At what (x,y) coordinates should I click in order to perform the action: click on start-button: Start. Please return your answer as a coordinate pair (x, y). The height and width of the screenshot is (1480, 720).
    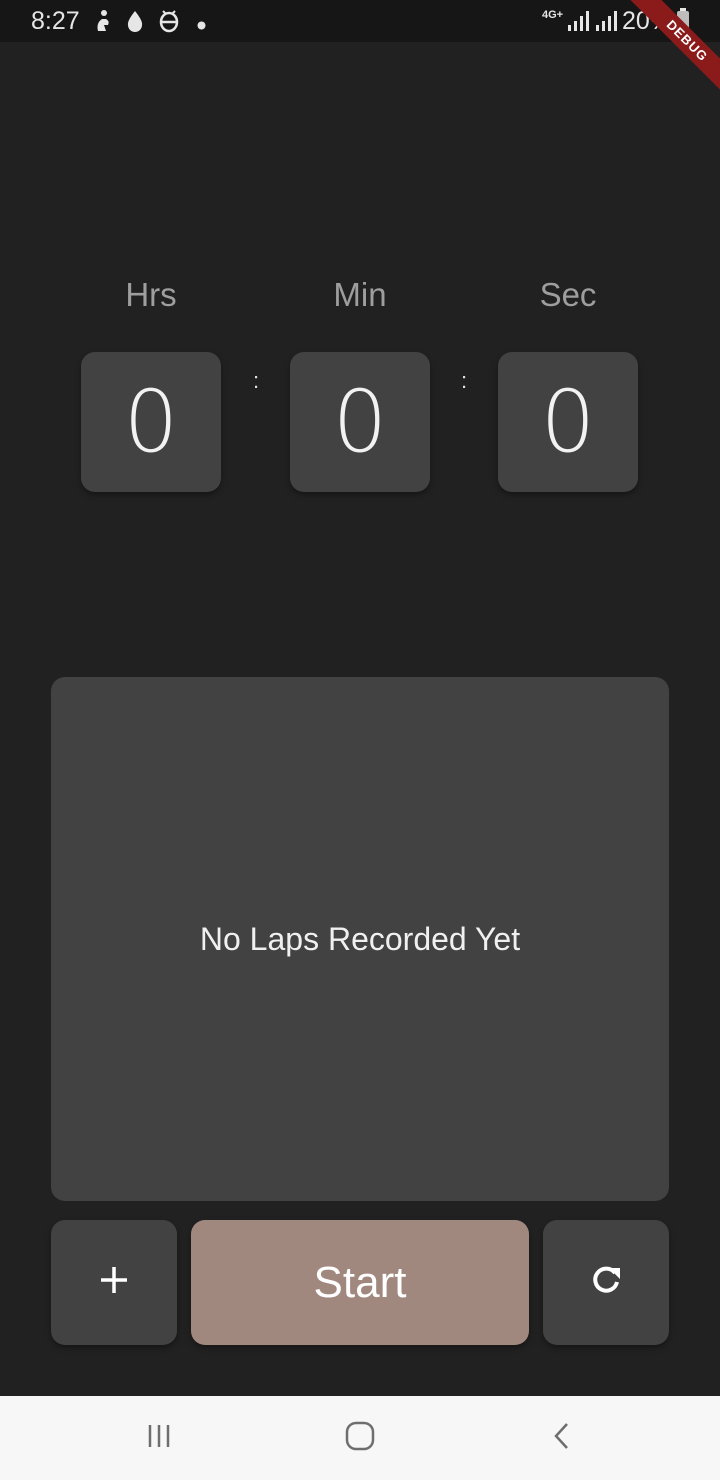
    Looking at the image, I should click on (360, 1282).